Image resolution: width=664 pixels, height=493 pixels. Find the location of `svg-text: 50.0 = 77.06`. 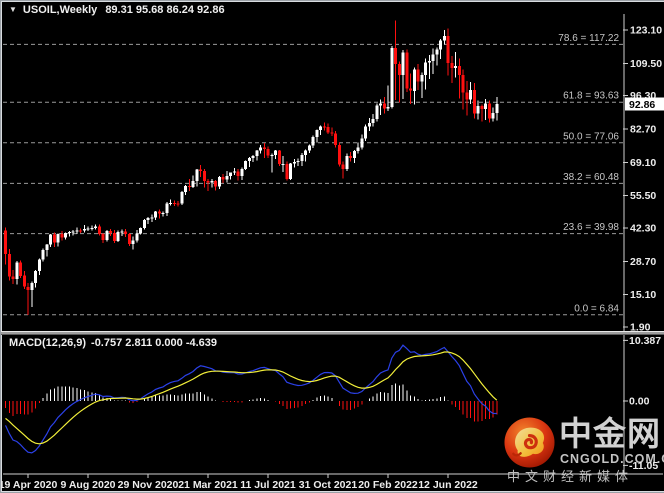

svg-text: 50.0 = 77.06 is located at coordinates (591, 136).